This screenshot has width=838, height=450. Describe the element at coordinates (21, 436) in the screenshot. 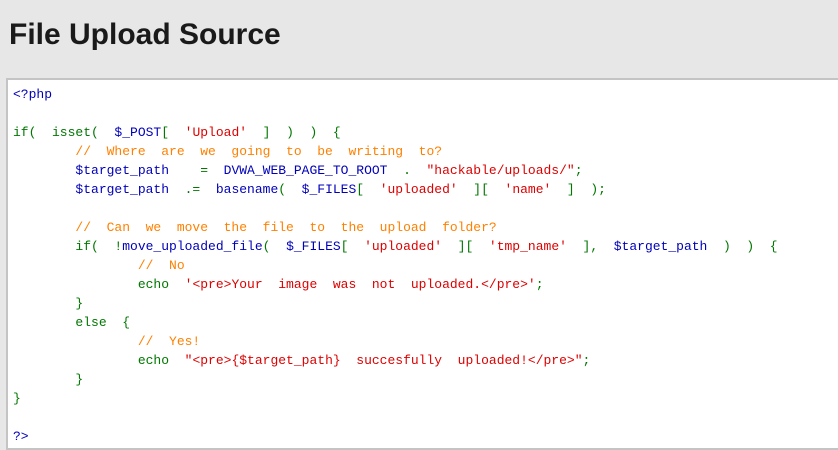

I see `code-token-tag: ?>` at that location.